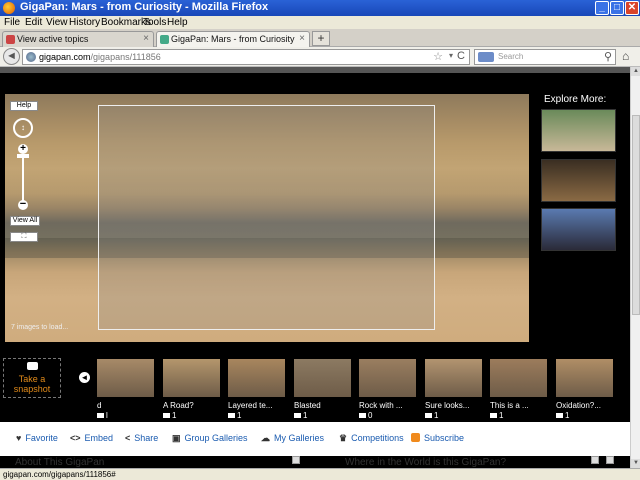 Image resolution: width=640 pixels, height=480 pixels. I want to click on strip-comment-count: l, so click(102, 415).